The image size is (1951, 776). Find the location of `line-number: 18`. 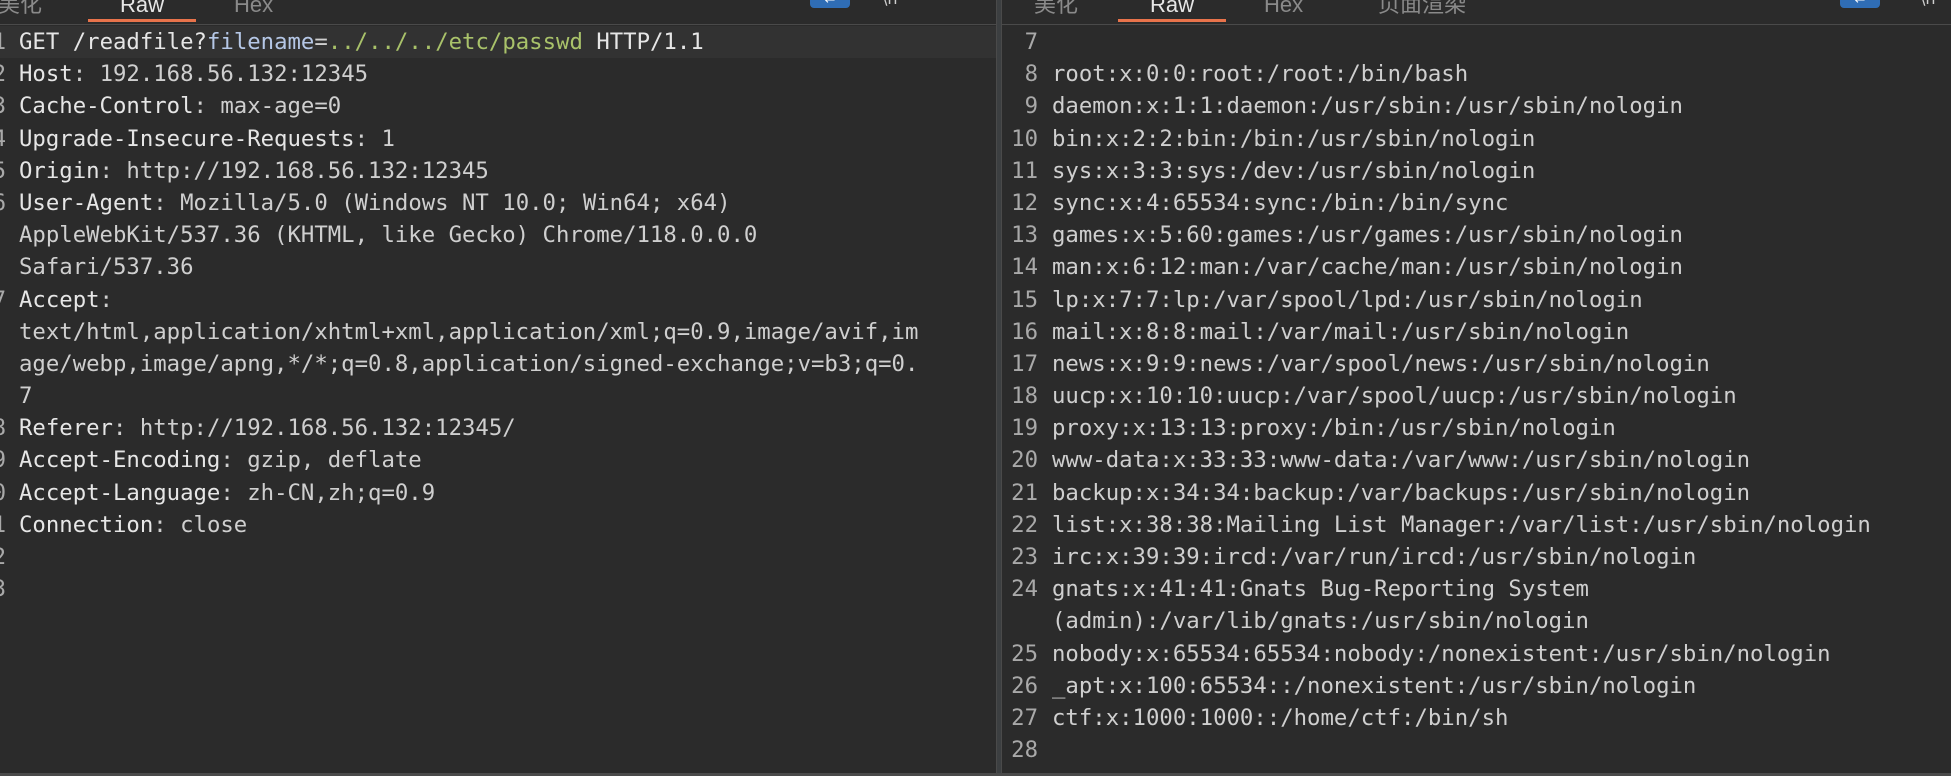

line-number: 18 is located at coordinates (1024, 396).